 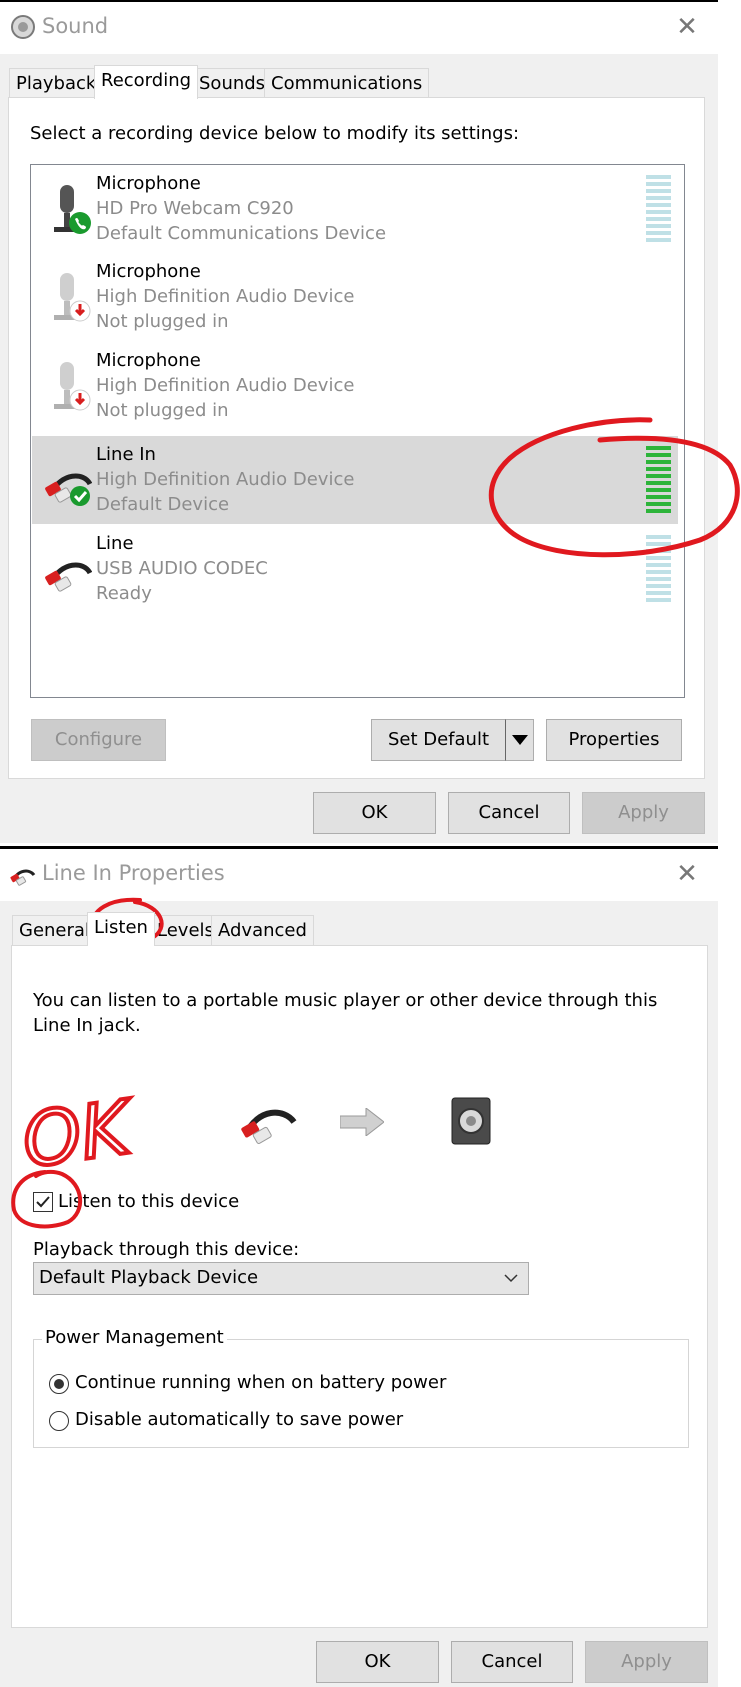 What do you see at coordinates (260, 1382) in the screenshot?
I see `radio-label: Continue running when on battery power` at bounding box center [260, 1382].